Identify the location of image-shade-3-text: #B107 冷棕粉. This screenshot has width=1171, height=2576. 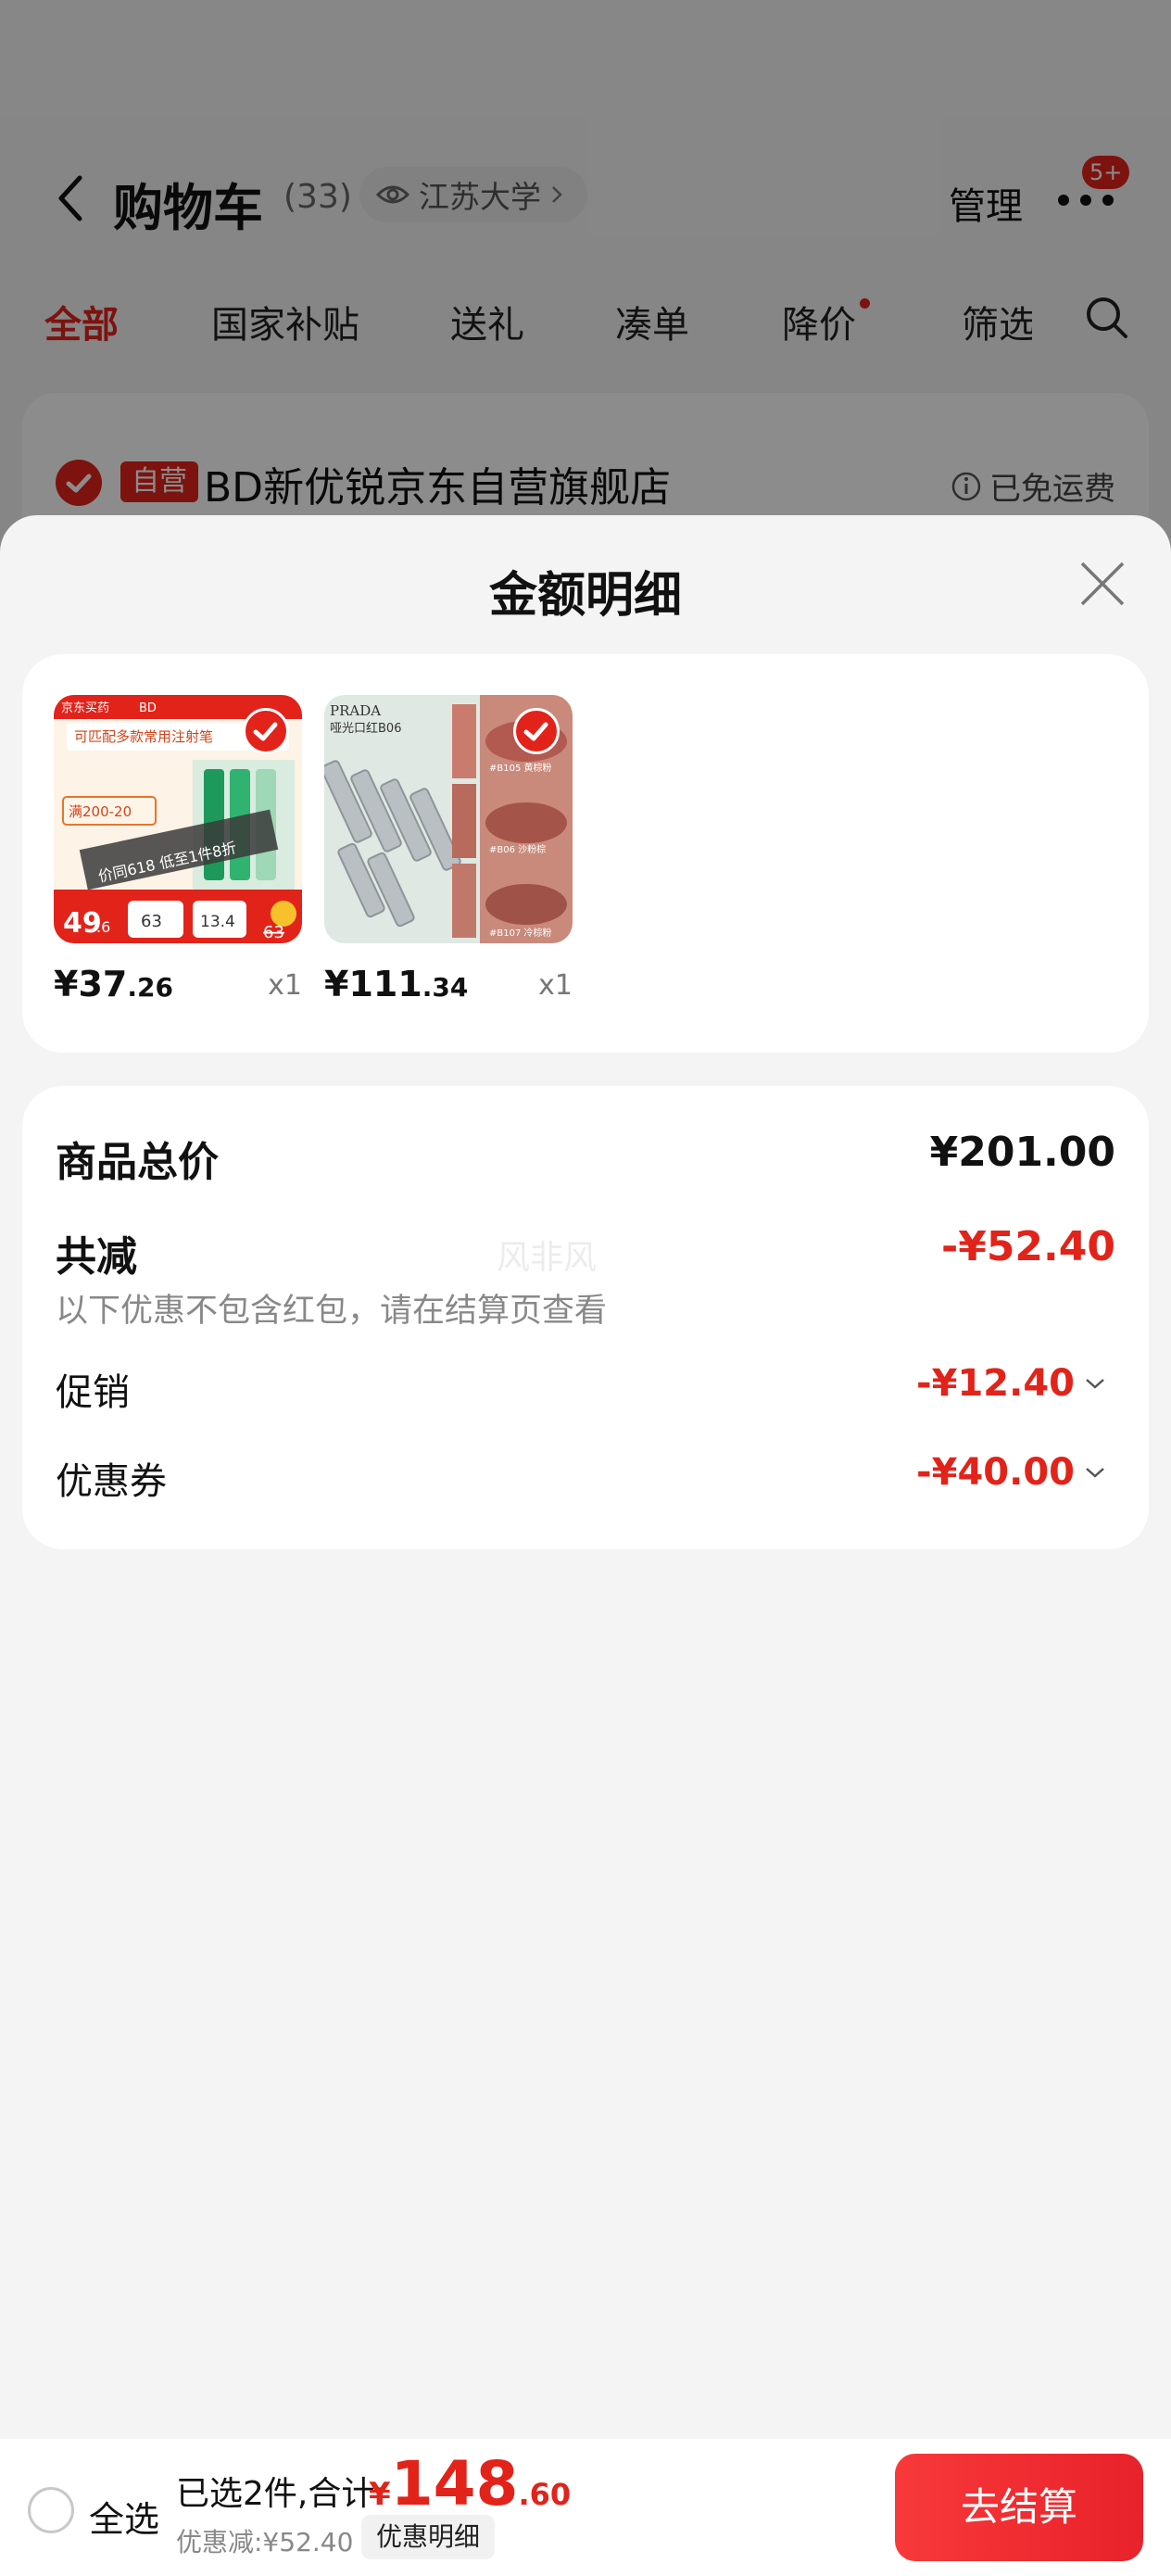
(521, 933).